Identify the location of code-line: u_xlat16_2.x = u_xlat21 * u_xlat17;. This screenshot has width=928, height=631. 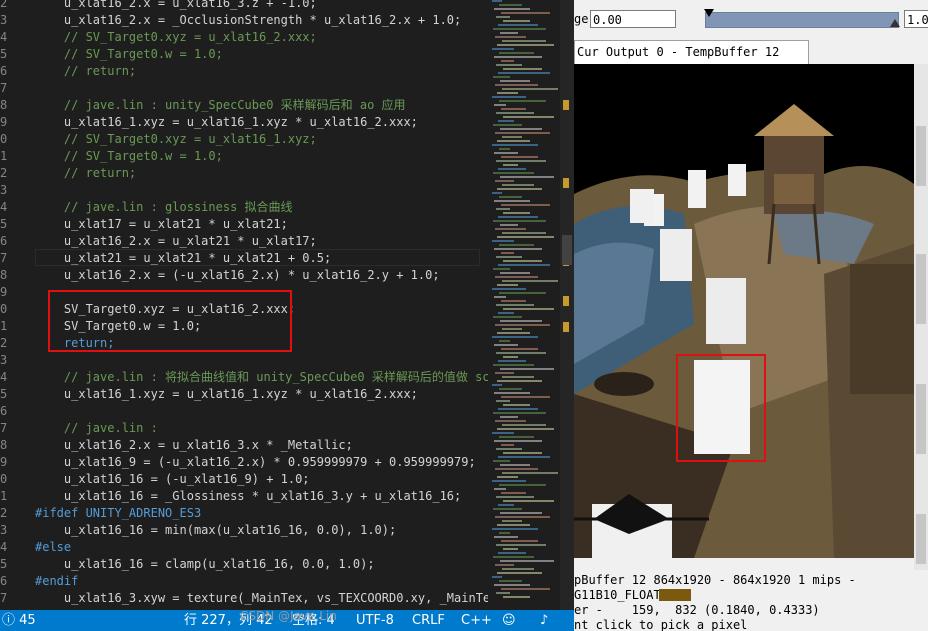
(176, 241).